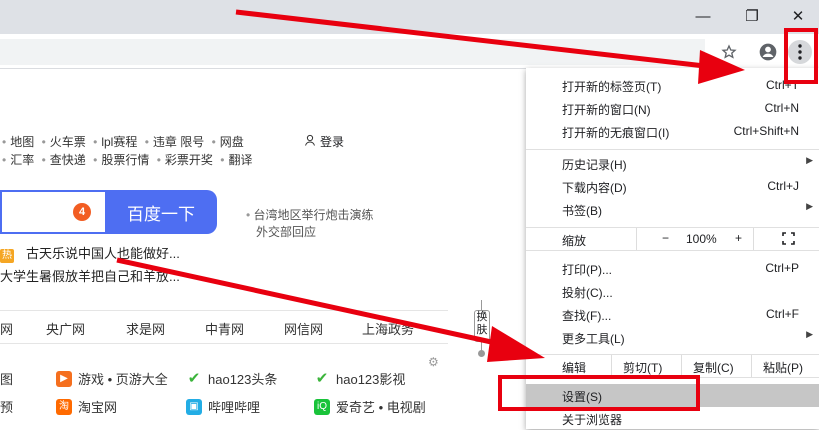 The height and width of the screenshot is (430, 819). I want to click on nav-link: 股票行情, so click(125, 160).